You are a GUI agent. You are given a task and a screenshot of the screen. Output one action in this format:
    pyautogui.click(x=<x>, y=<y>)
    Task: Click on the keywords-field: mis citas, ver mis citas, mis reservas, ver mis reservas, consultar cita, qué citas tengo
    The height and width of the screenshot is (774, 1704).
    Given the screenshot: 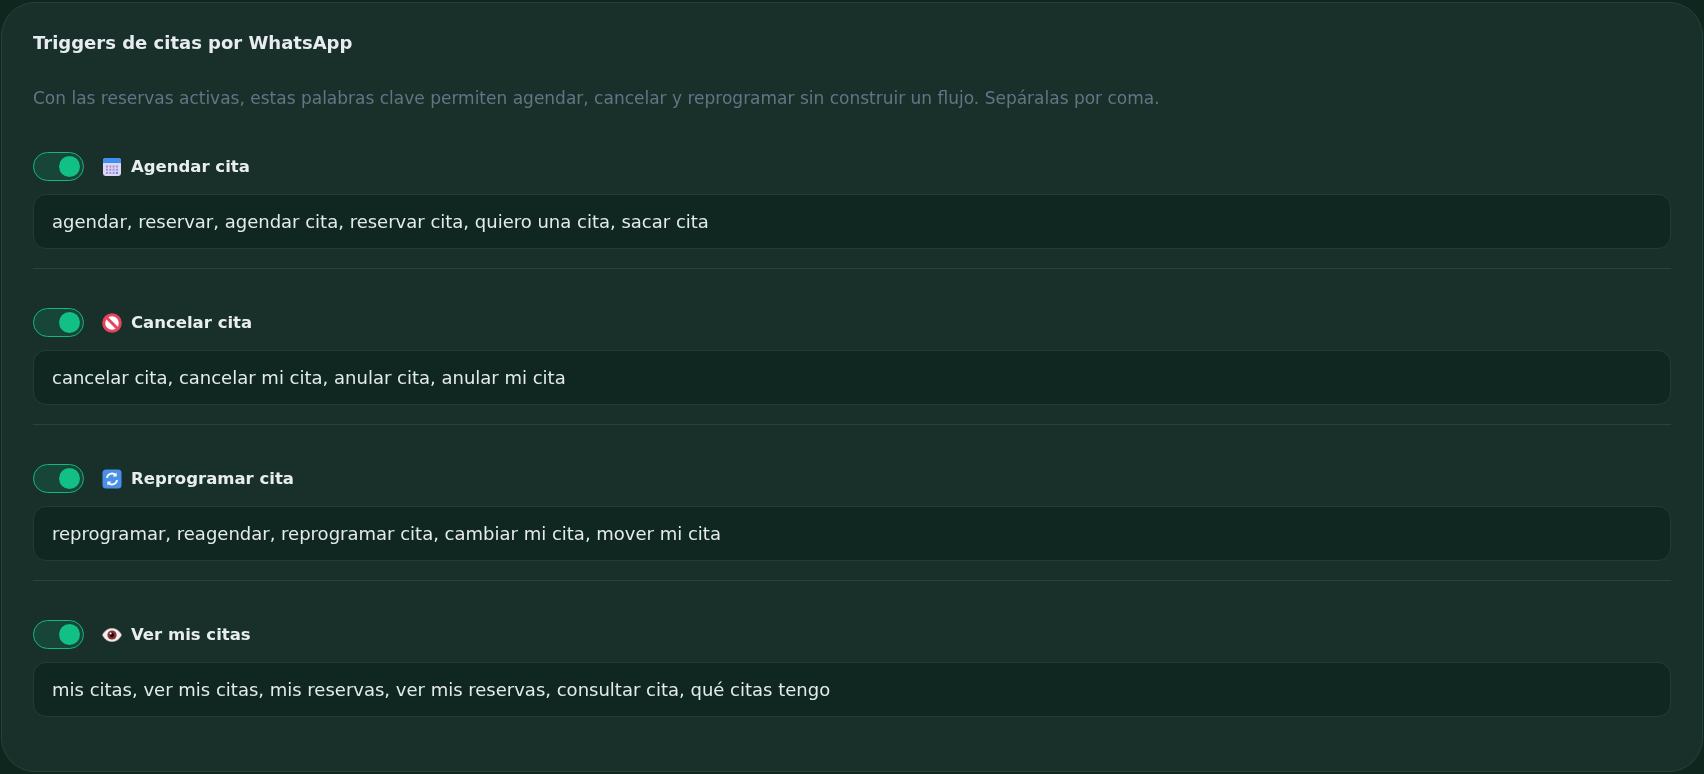 What is the action you would take?
    pyautogui.click(x=852, y=689)
    